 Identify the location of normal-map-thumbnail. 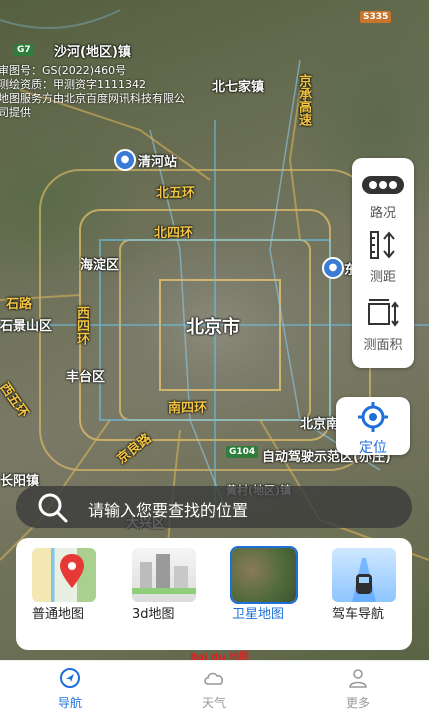
(64, 575).